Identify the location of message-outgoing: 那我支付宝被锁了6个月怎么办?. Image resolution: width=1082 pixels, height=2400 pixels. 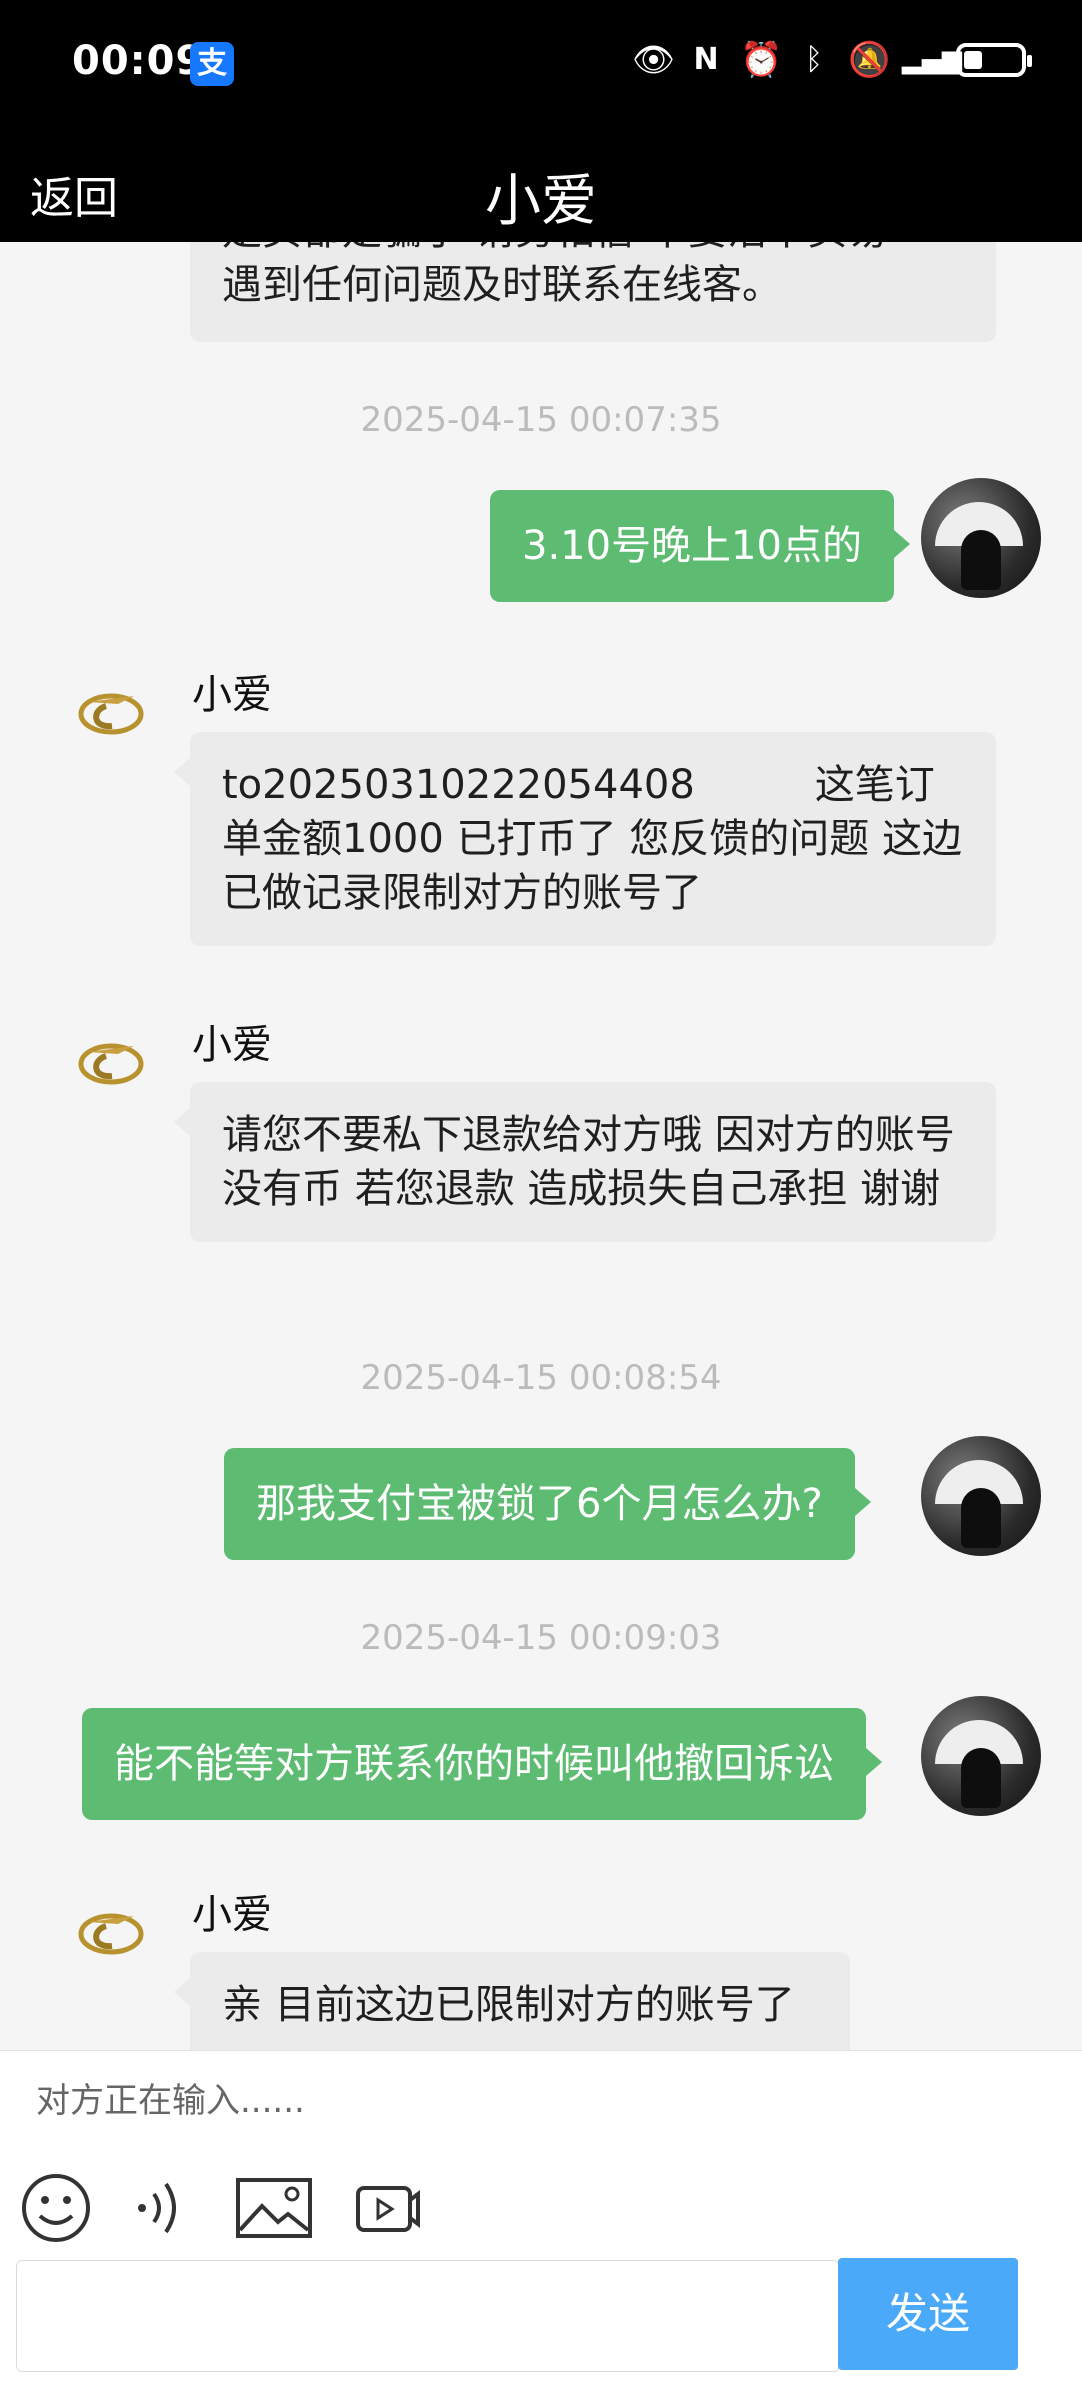
(547, 1504).